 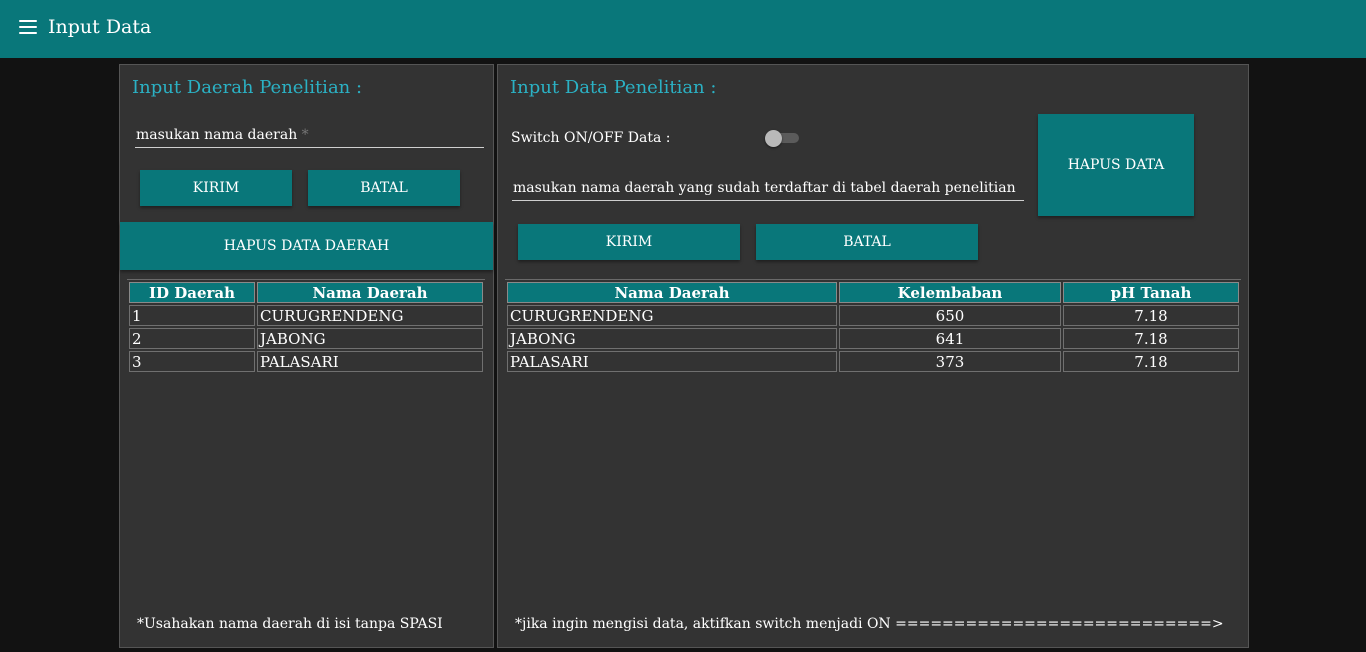 What do you see at coordinates (683, 29) in the screenshot?
I see `app-bar: Input Data` at bounding box center [683, 29].